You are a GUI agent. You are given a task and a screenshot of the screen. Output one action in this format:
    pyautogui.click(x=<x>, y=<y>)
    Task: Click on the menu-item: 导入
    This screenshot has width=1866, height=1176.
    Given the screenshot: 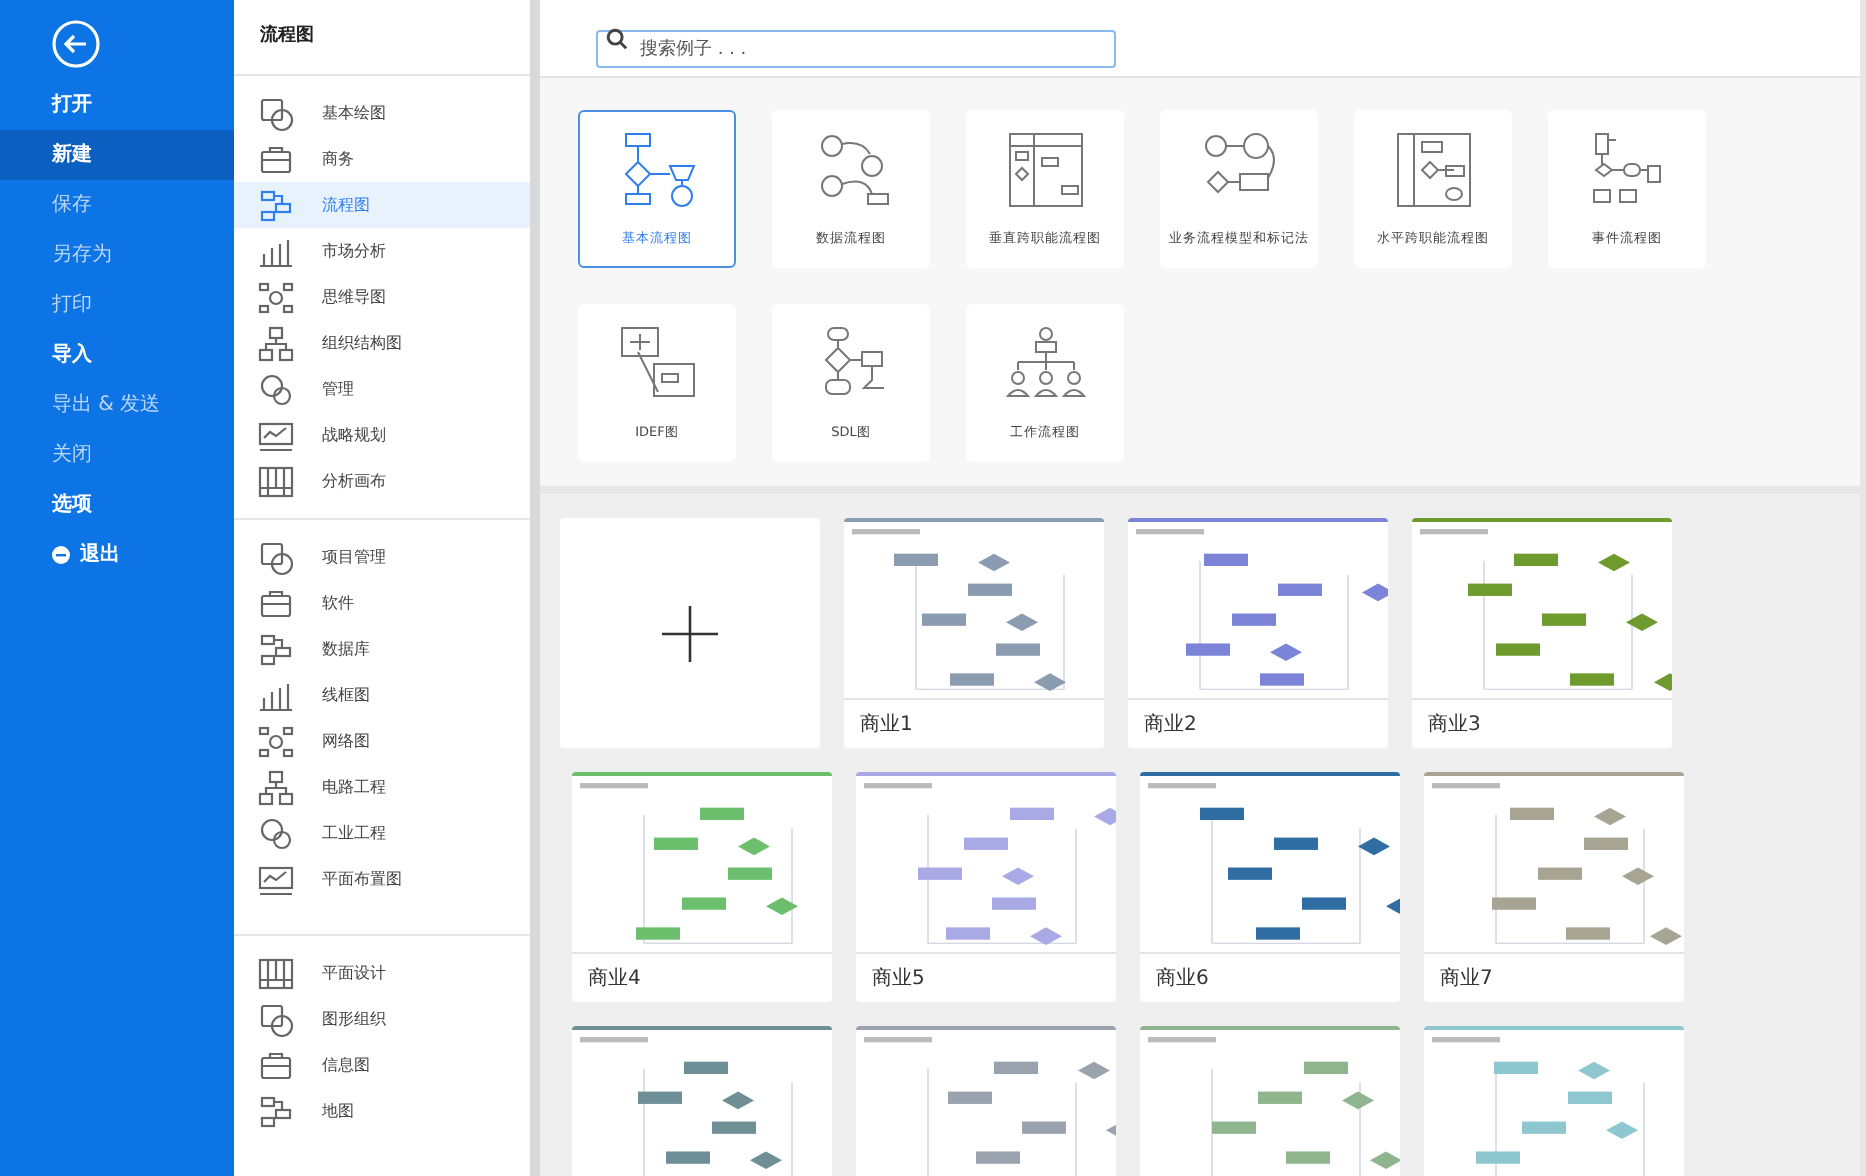 What is the action you would take?
    pyautogui.click(x=117, y=355)
    